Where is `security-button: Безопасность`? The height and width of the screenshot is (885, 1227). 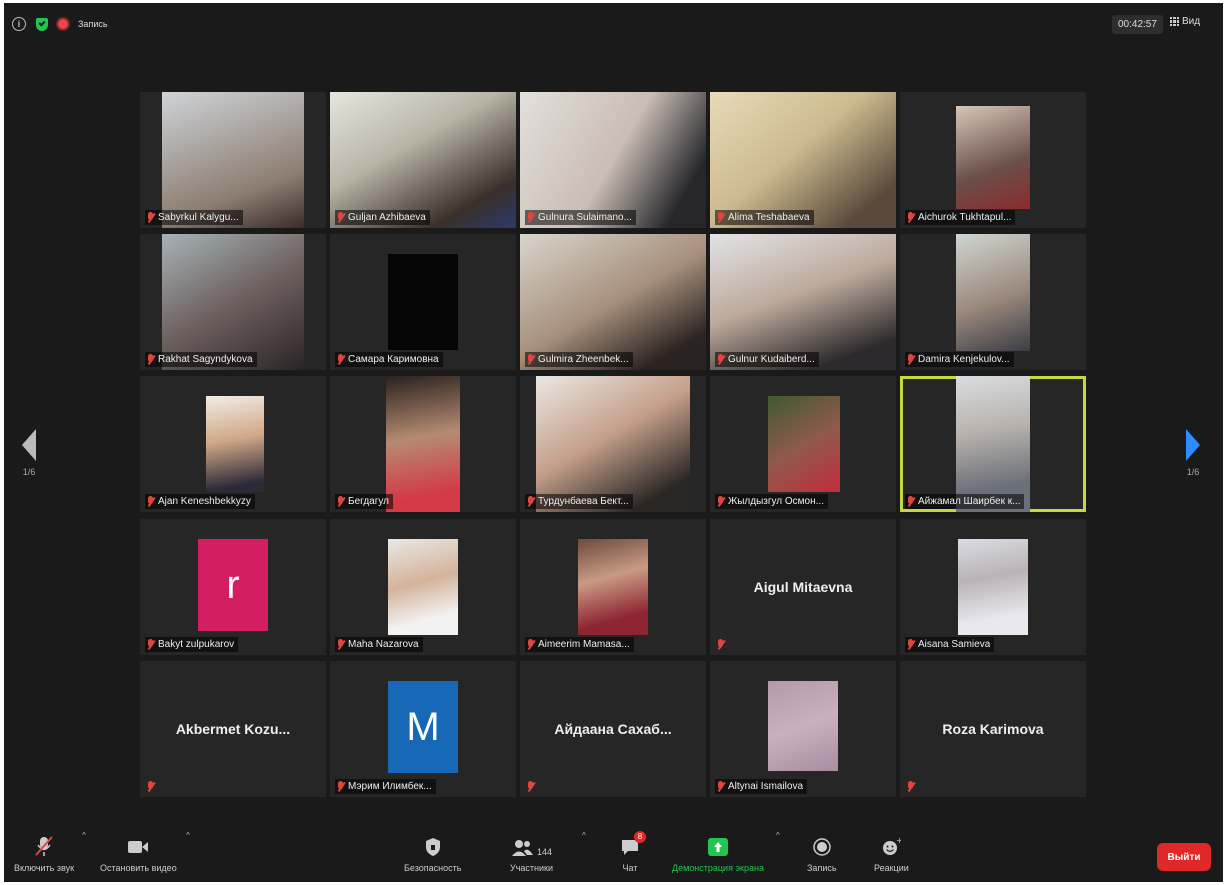
security-button: Безопасность is located at coordinates (432, 854).